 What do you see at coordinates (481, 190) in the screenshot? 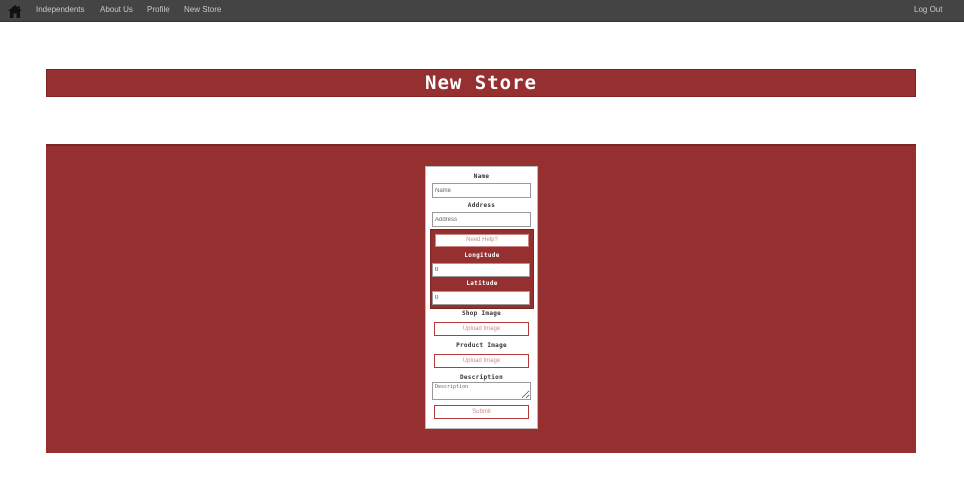
I see `name-input` at bounding box center [481, 190].